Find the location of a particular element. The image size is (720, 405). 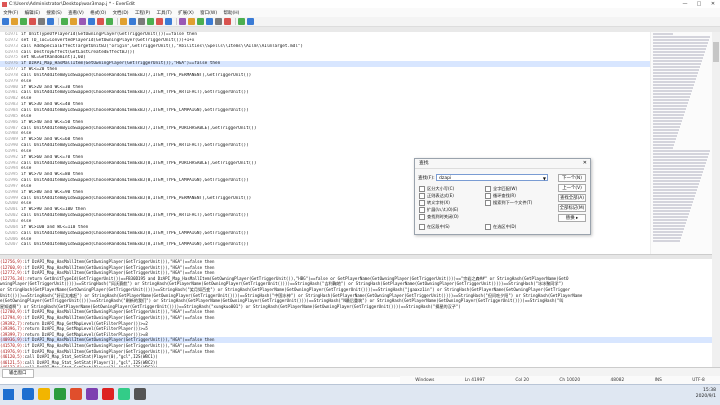

chevron-down-icon: ▼ is located at coordinates (544, 178).